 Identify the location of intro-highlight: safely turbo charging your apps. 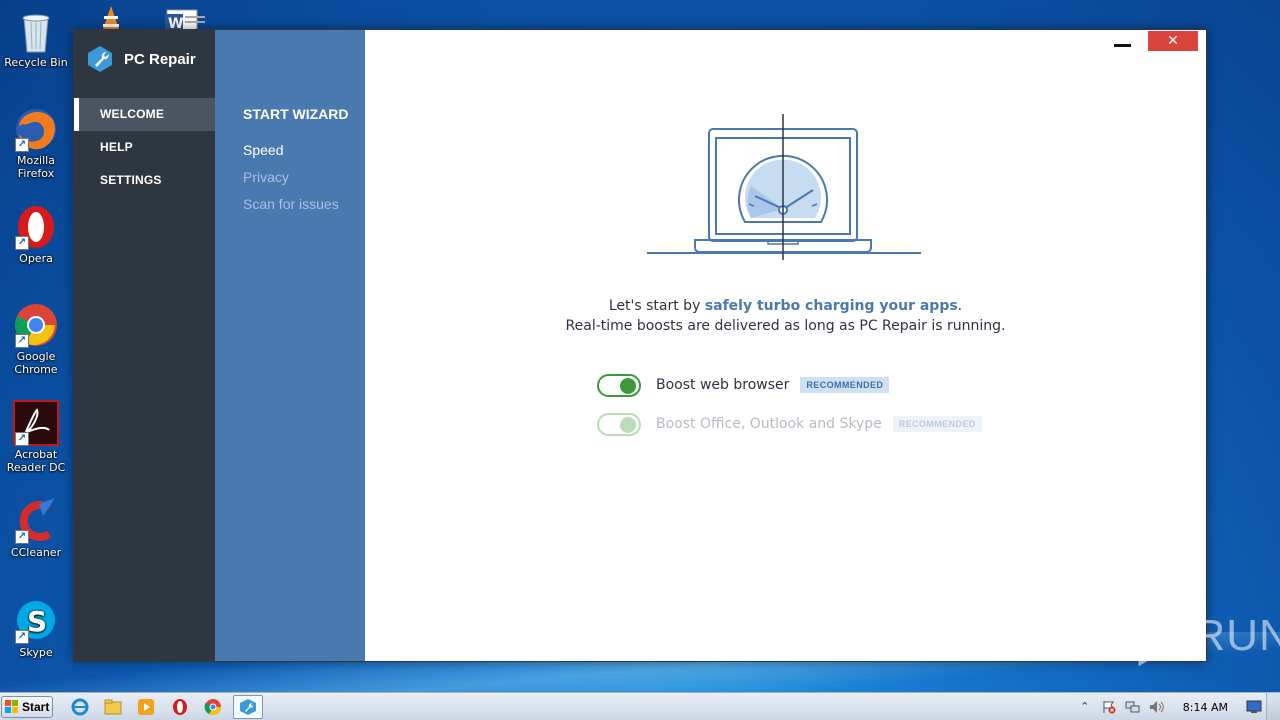
(831, 306).